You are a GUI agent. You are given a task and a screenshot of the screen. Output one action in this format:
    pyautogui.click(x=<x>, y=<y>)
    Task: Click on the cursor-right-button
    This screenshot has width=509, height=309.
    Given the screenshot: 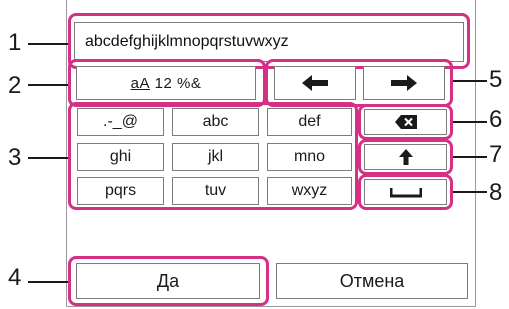 What is the action you would take?
    pyautogui.click(x=404, y=83)
    